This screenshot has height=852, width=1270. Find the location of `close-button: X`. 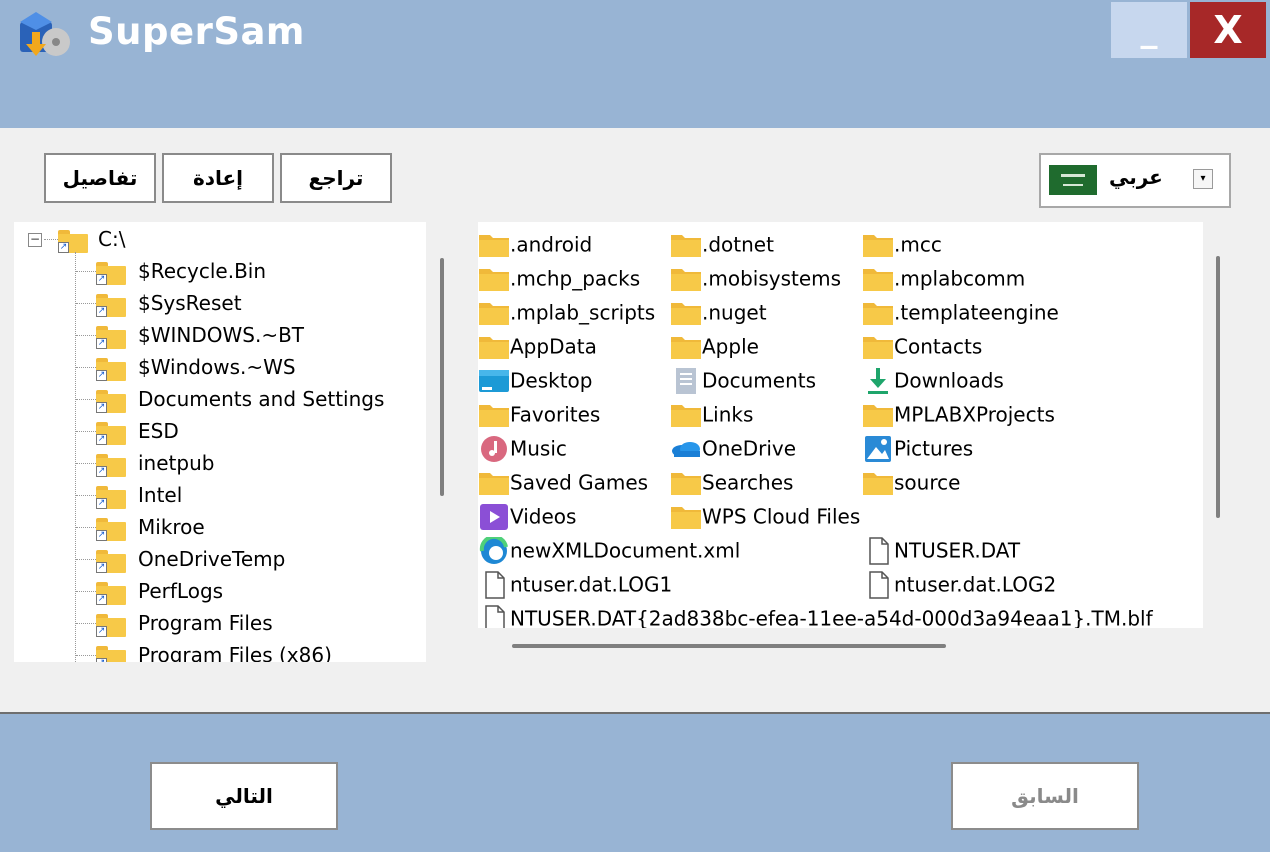

close-button: X is located at coordinates (1228, 30).